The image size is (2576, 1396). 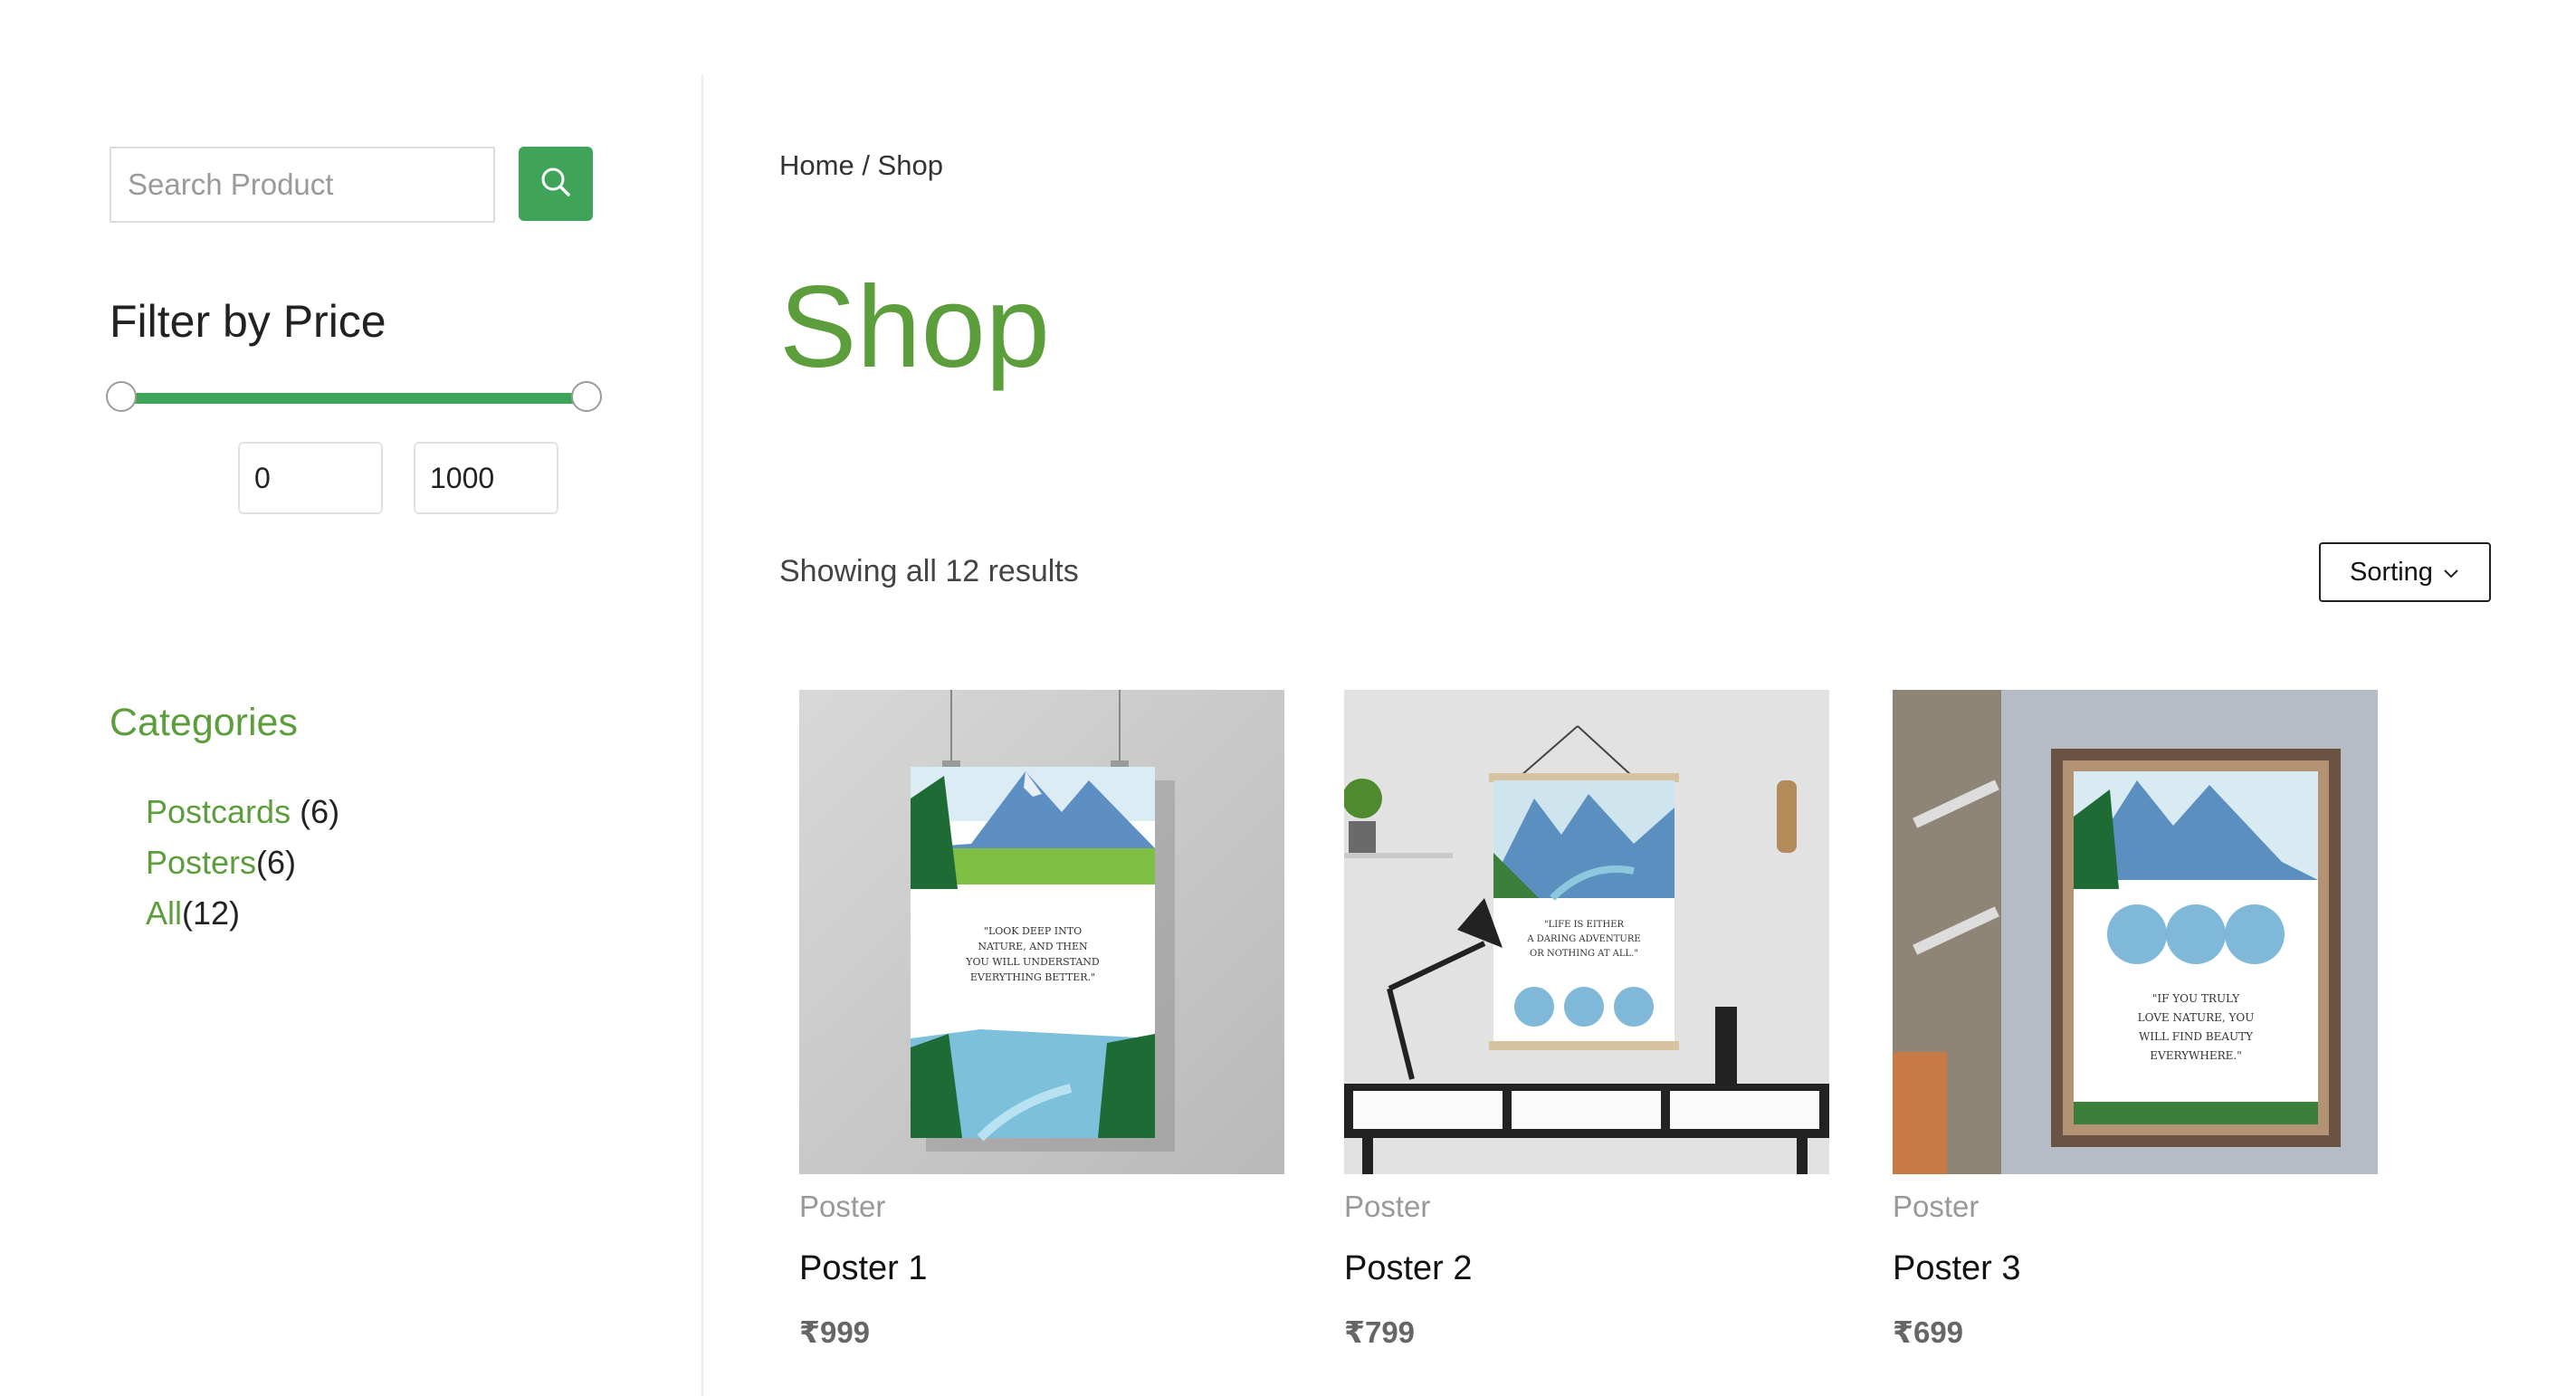 I want to click on svg-text: "LOOK DEEP INTO, so click(x=1033, y=931).